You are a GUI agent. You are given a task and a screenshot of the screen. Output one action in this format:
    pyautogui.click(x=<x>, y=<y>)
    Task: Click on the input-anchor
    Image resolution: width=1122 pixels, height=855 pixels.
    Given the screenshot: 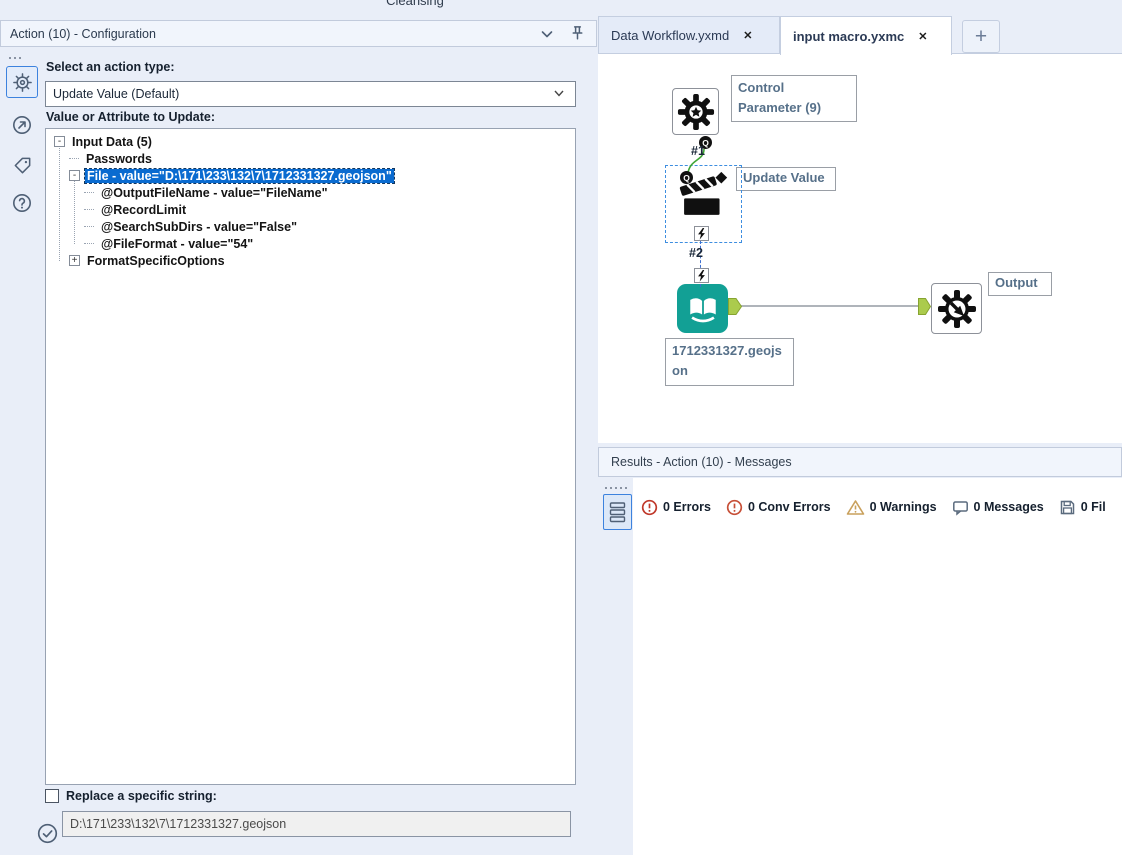 What is the action you would take?
    pyautogui.click(x=924, y=306)
    